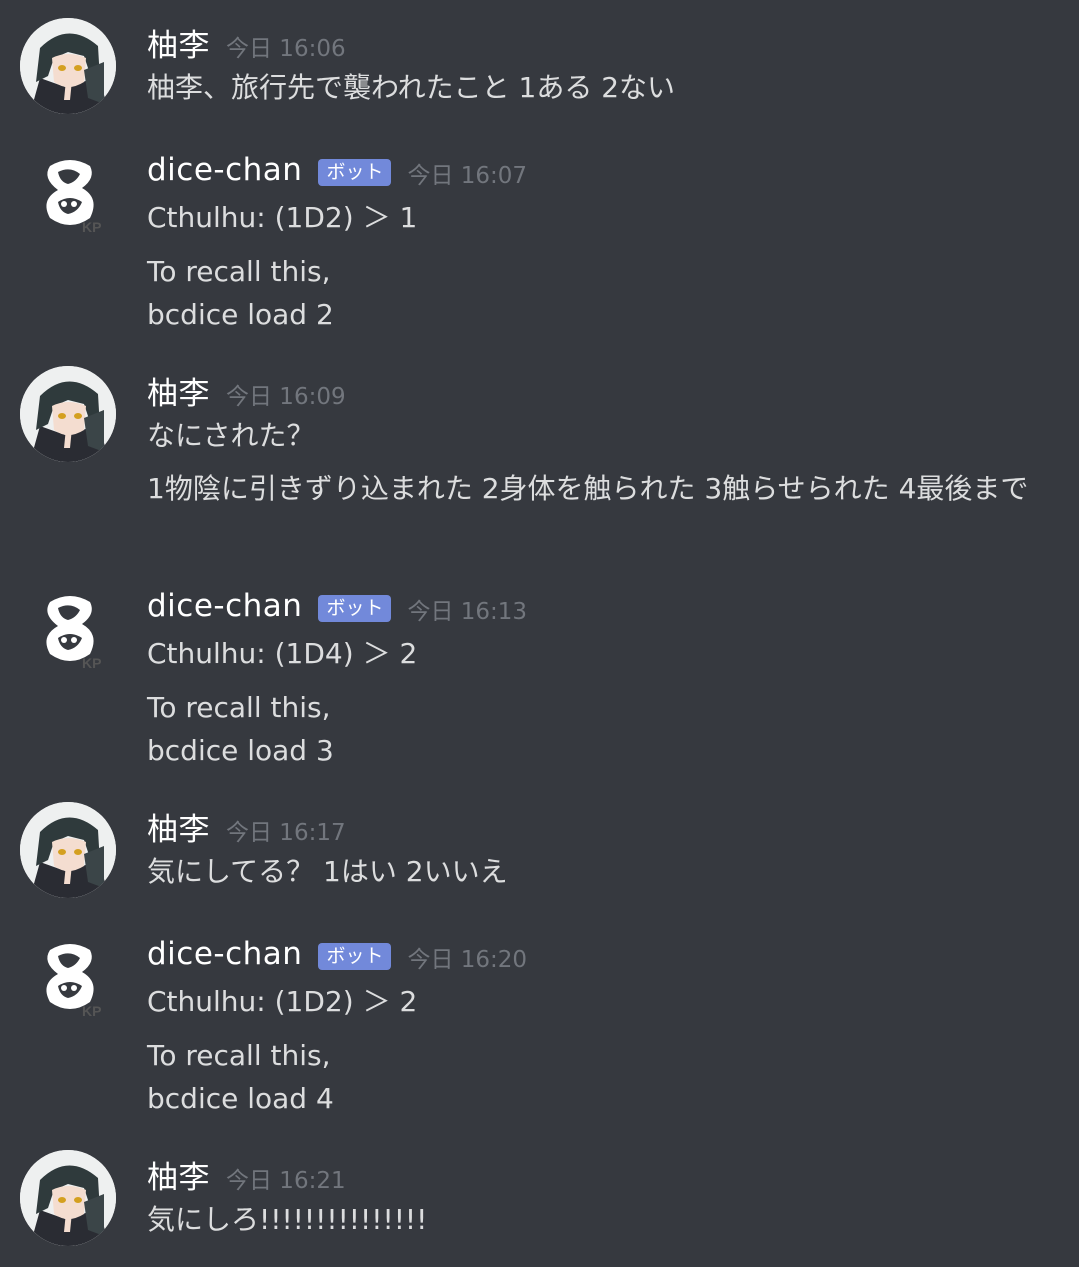 This screenshot has height=1267, width=1079. Describe the element at coordinates (286, 1180) in the screenshot. I see `message-timestamp: 今日 16:21` at that location.